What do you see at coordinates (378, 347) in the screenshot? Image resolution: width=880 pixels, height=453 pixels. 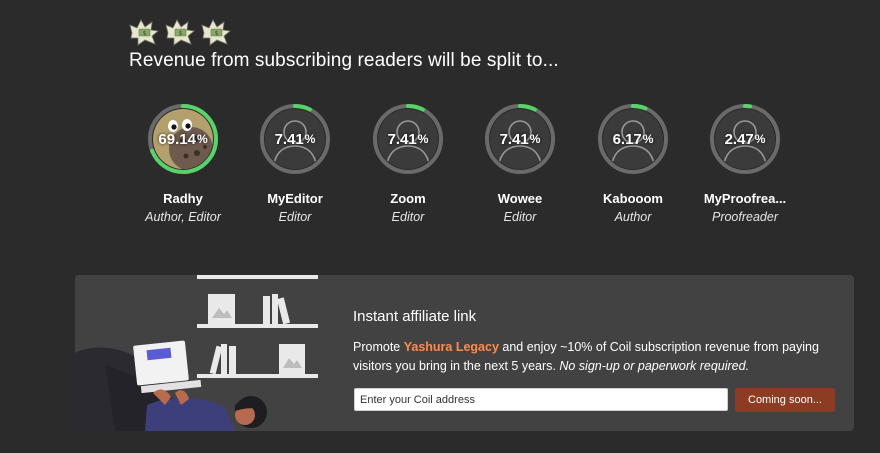 I see `affiliate-text-before: Promote` at bounding box center [378, 347].